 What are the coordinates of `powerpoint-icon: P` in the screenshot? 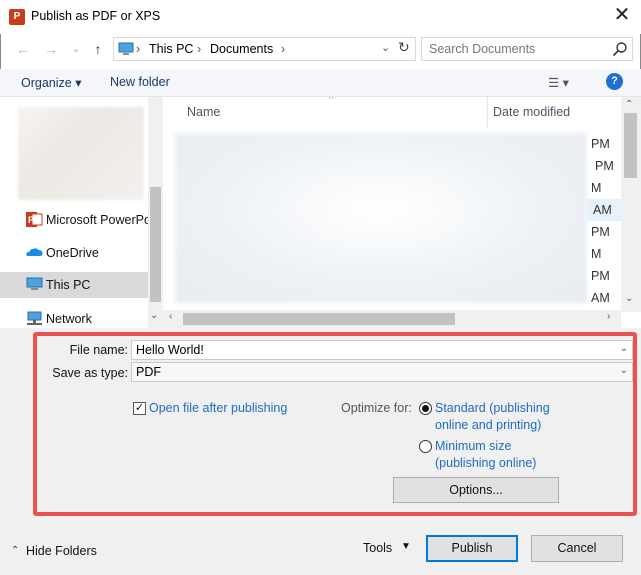 It's located at (34, 219).